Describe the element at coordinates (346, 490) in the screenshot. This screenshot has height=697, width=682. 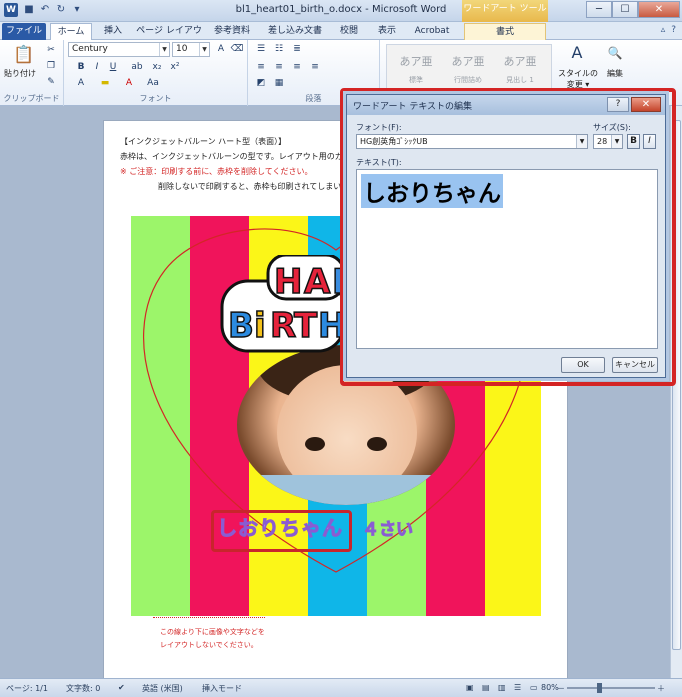
I see `shirt-shape` at that location.